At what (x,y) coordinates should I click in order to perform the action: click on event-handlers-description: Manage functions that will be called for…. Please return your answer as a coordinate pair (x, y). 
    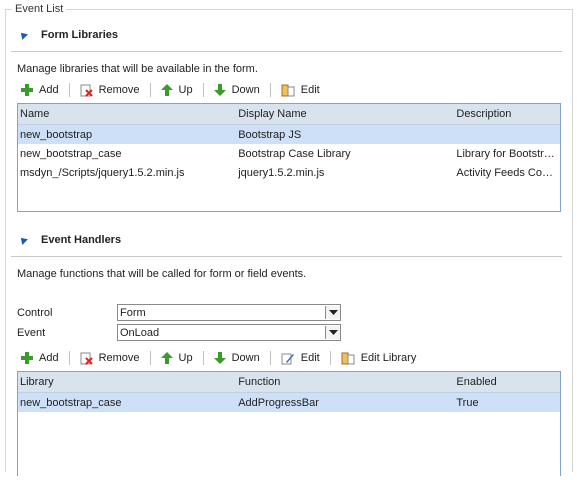
    Looking at the image, I should click on (162, 274).